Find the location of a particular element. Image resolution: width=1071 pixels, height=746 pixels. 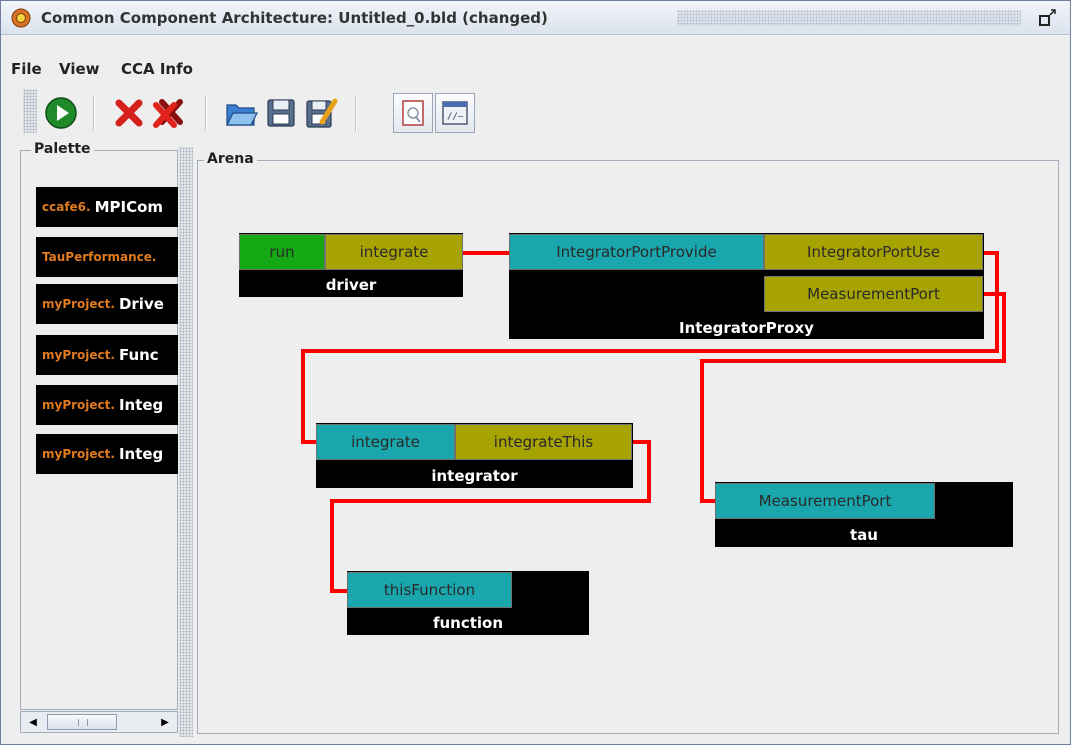

remove-button is located at coordinates (129, 113).